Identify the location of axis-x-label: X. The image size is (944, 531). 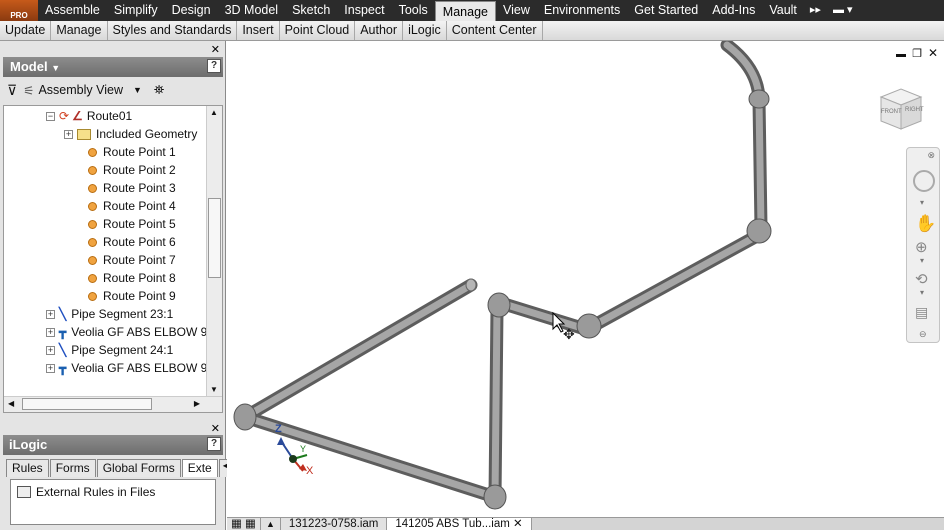
(310, 471).